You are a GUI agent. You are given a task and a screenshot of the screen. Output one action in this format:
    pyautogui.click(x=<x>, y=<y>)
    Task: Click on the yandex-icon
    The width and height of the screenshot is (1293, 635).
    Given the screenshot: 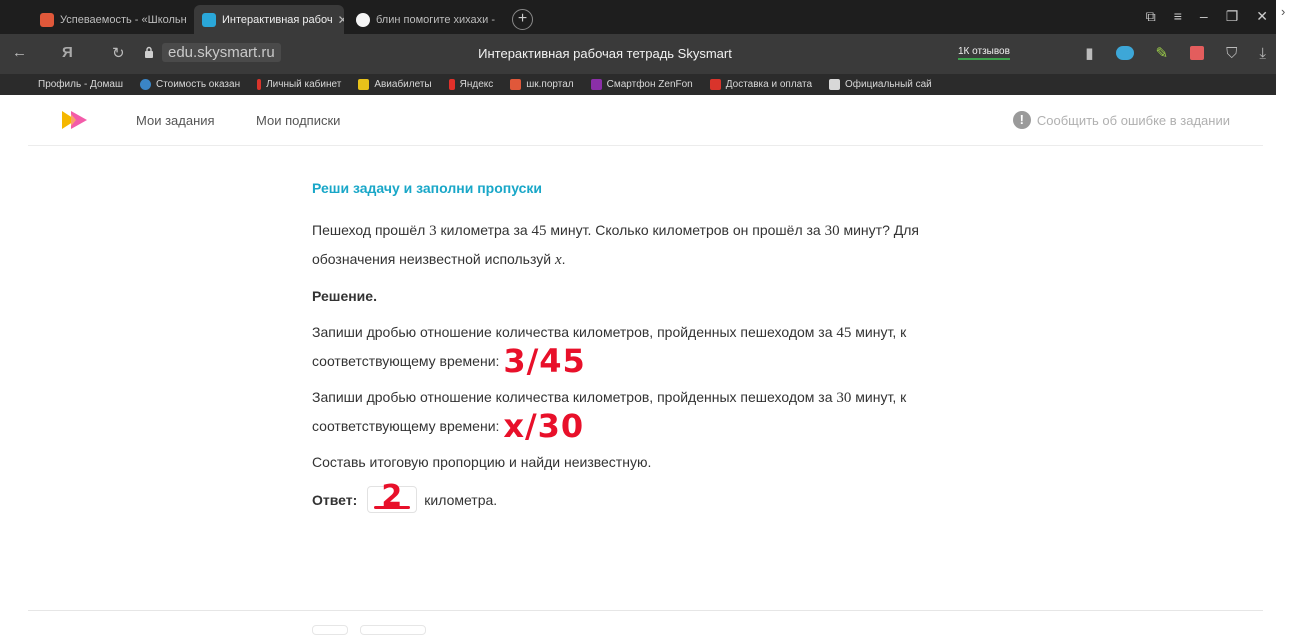 What is the action you would take?
    pyautogui.click(x=451, y=84)
    